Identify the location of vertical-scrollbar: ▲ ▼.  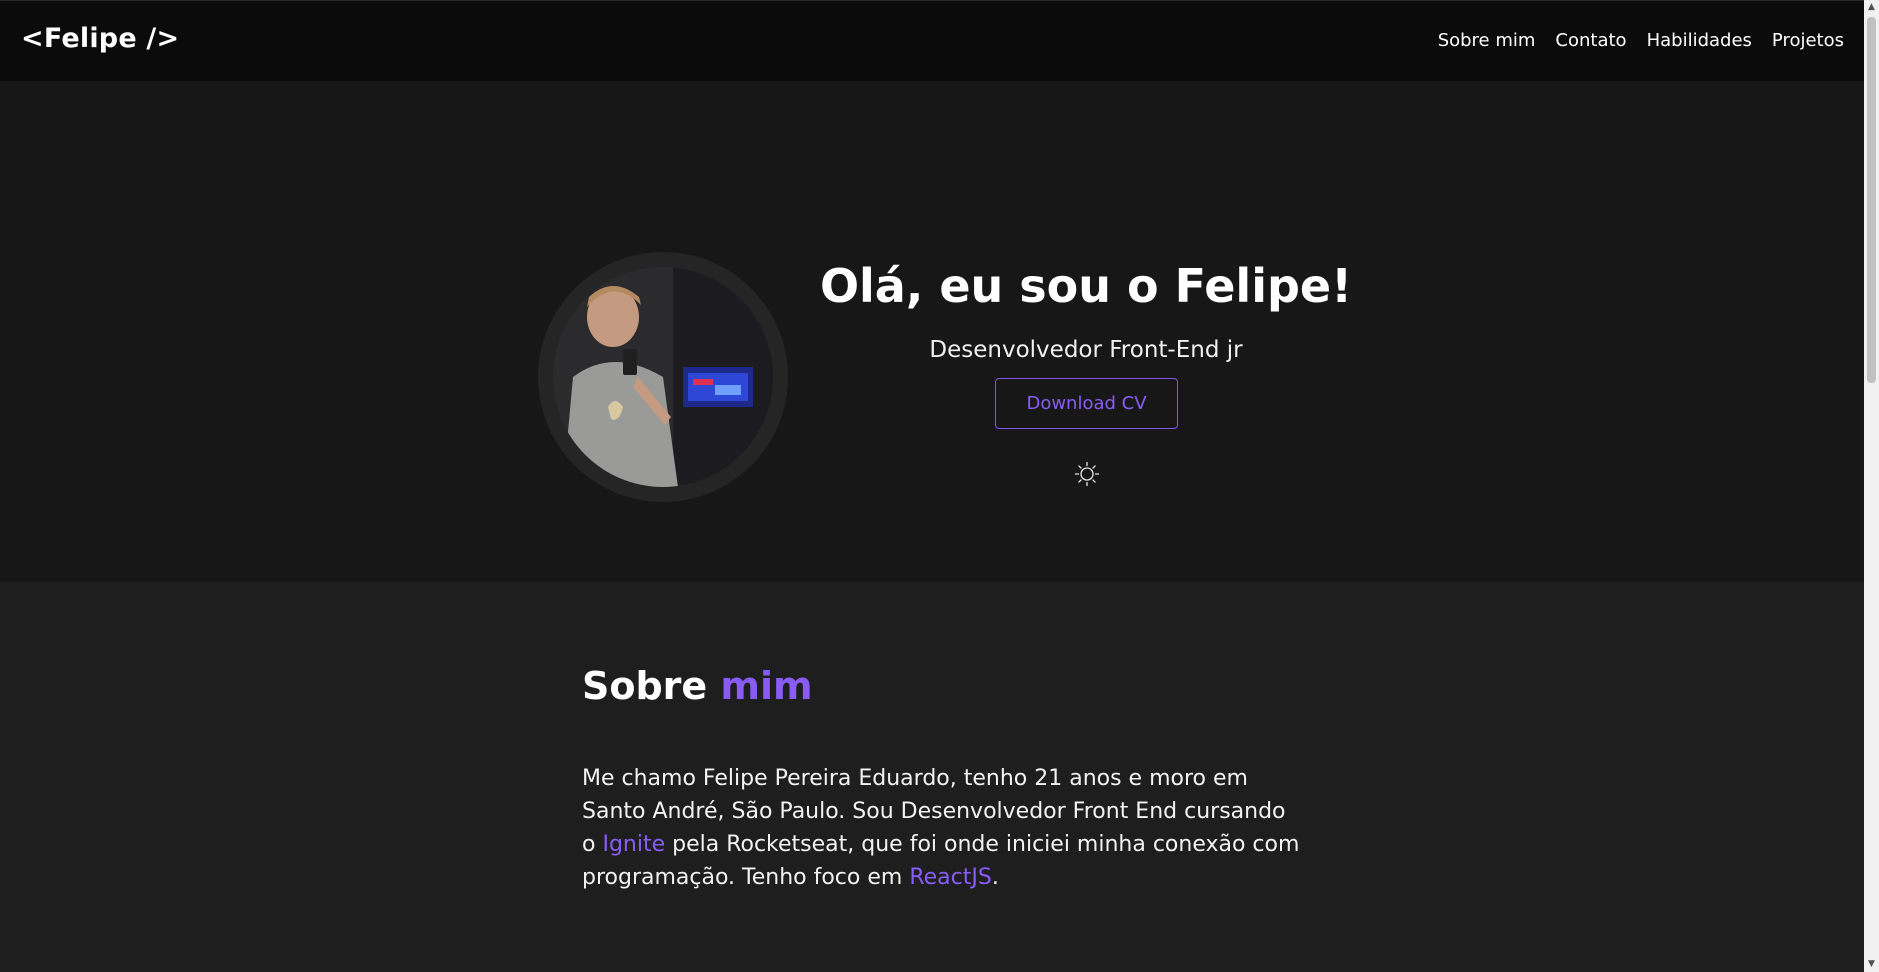
(1871, 486).